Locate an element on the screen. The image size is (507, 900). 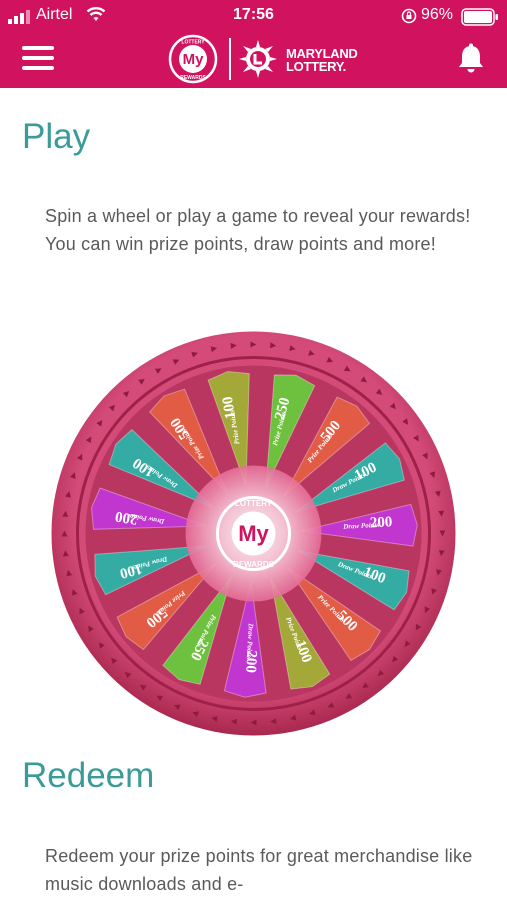
menu-button is located at coordinates (38, 59).